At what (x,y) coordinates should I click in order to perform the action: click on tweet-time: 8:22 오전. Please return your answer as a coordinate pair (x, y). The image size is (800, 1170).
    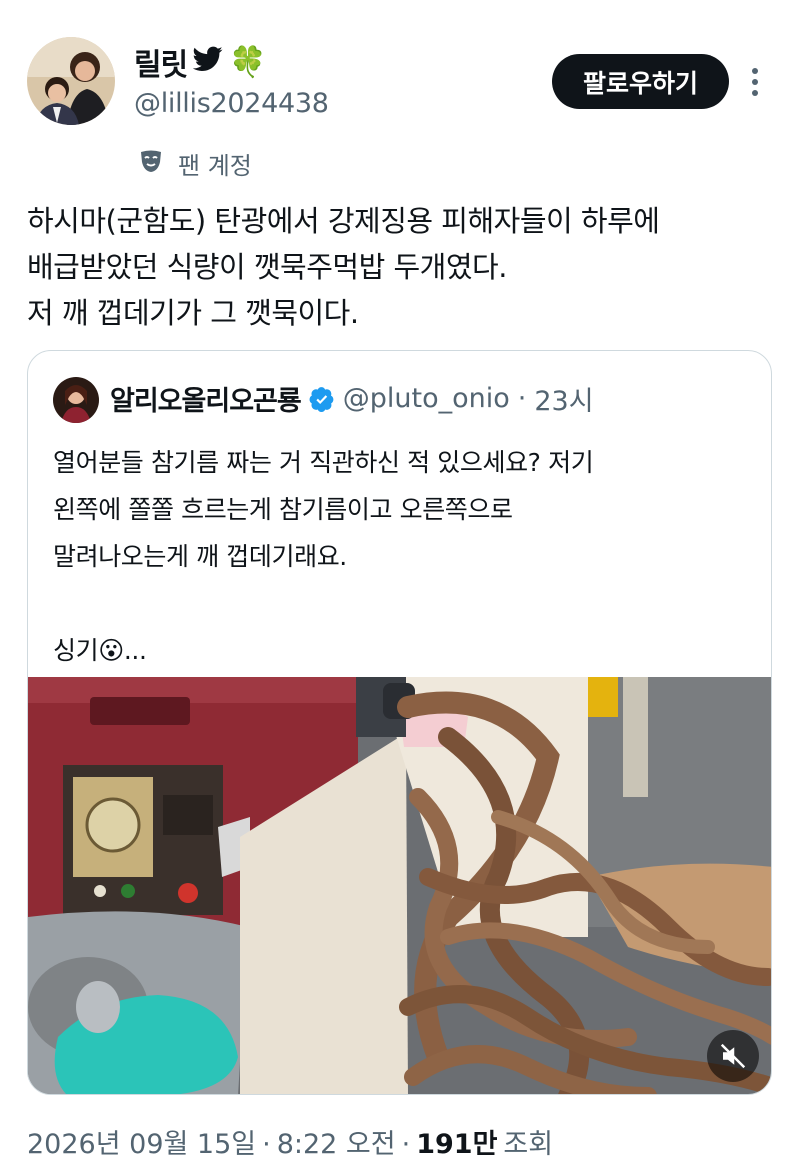
    Looking at the image, I should click on (336, 1141).